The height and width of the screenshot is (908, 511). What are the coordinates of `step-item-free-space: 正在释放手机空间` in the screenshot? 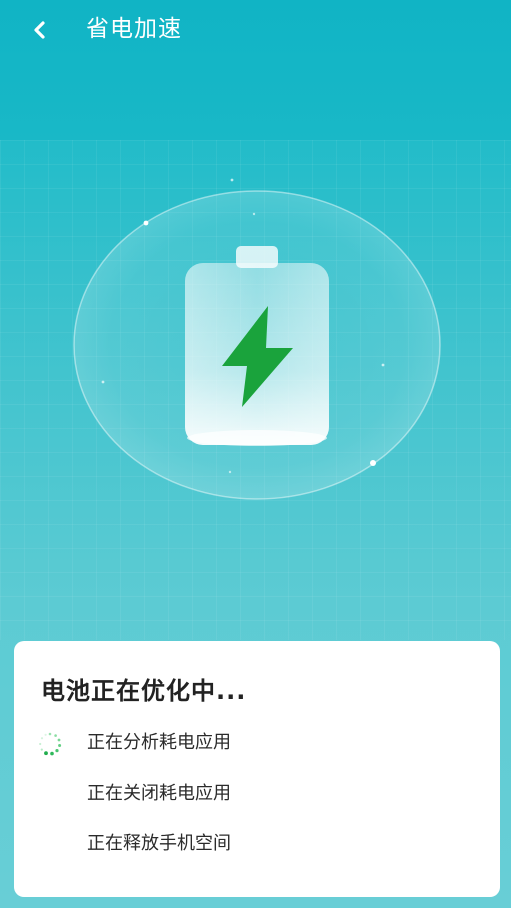 It's located at (257, 844).